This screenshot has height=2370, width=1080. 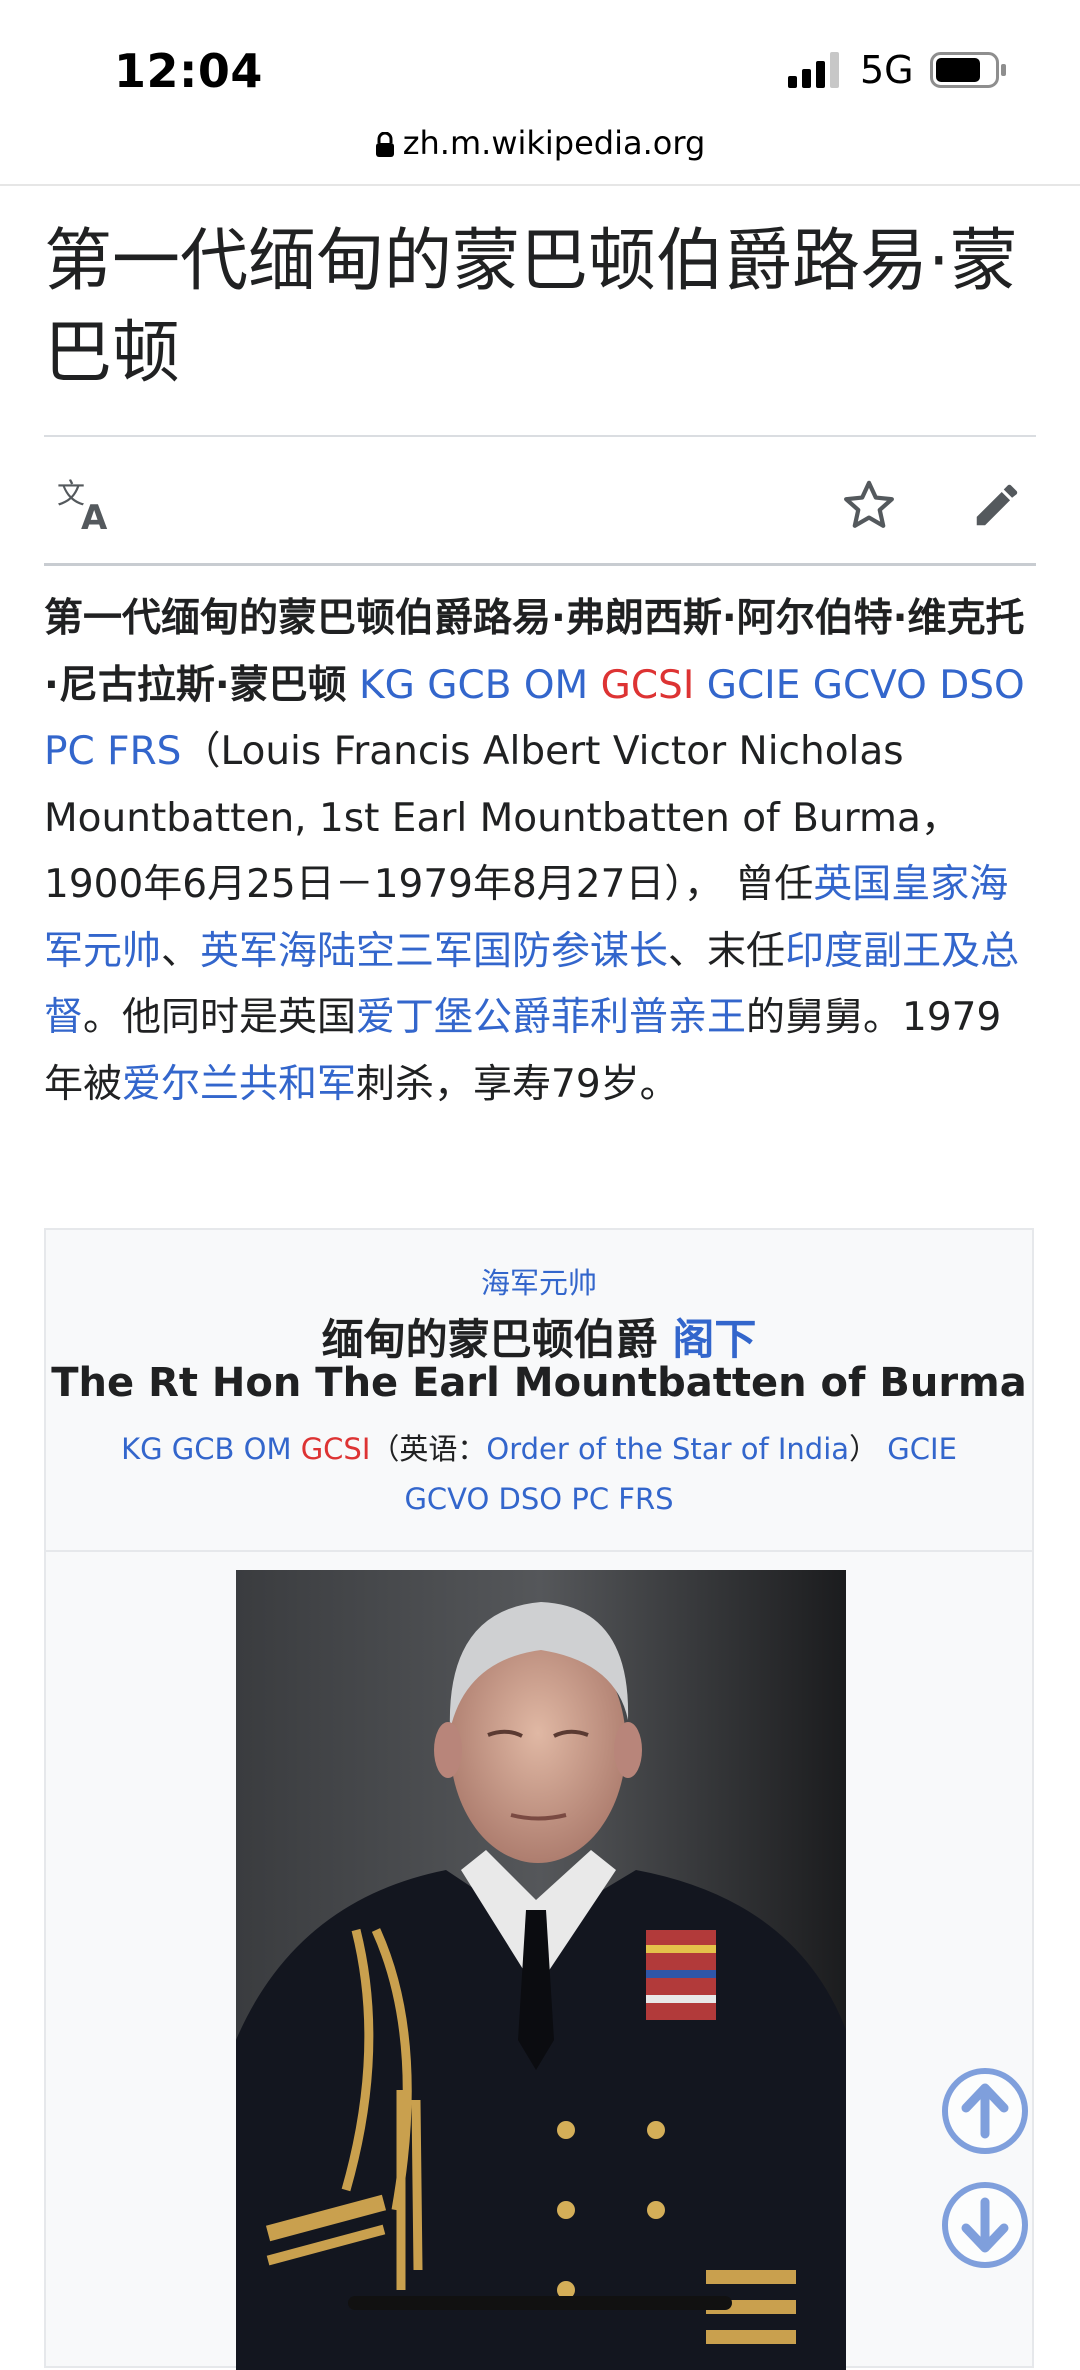 I want to click on address-bar: zh.m.wikipedia.org, so click(x=540, y=143).